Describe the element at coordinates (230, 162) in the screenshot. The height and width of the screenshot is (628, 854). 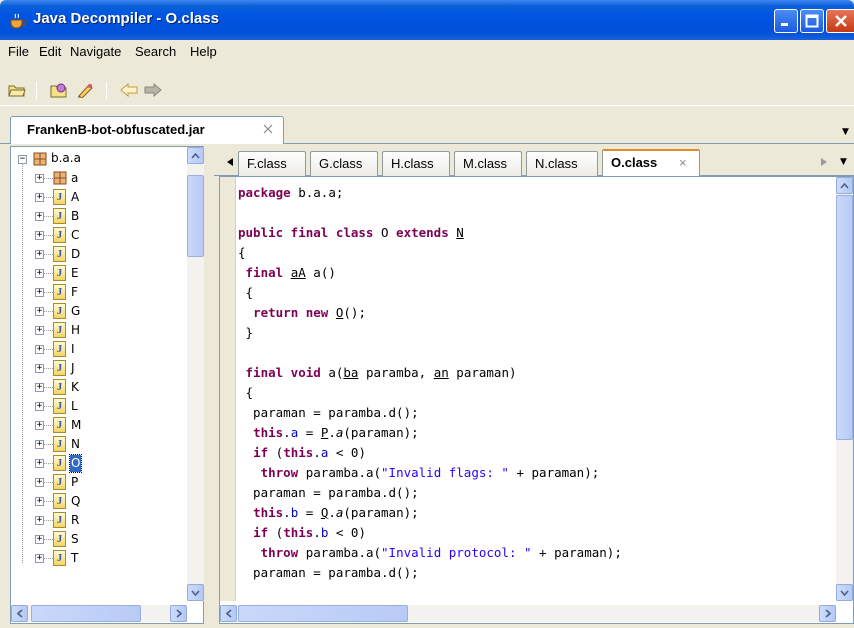
I see `tab-scroll-left-icon` at that location.